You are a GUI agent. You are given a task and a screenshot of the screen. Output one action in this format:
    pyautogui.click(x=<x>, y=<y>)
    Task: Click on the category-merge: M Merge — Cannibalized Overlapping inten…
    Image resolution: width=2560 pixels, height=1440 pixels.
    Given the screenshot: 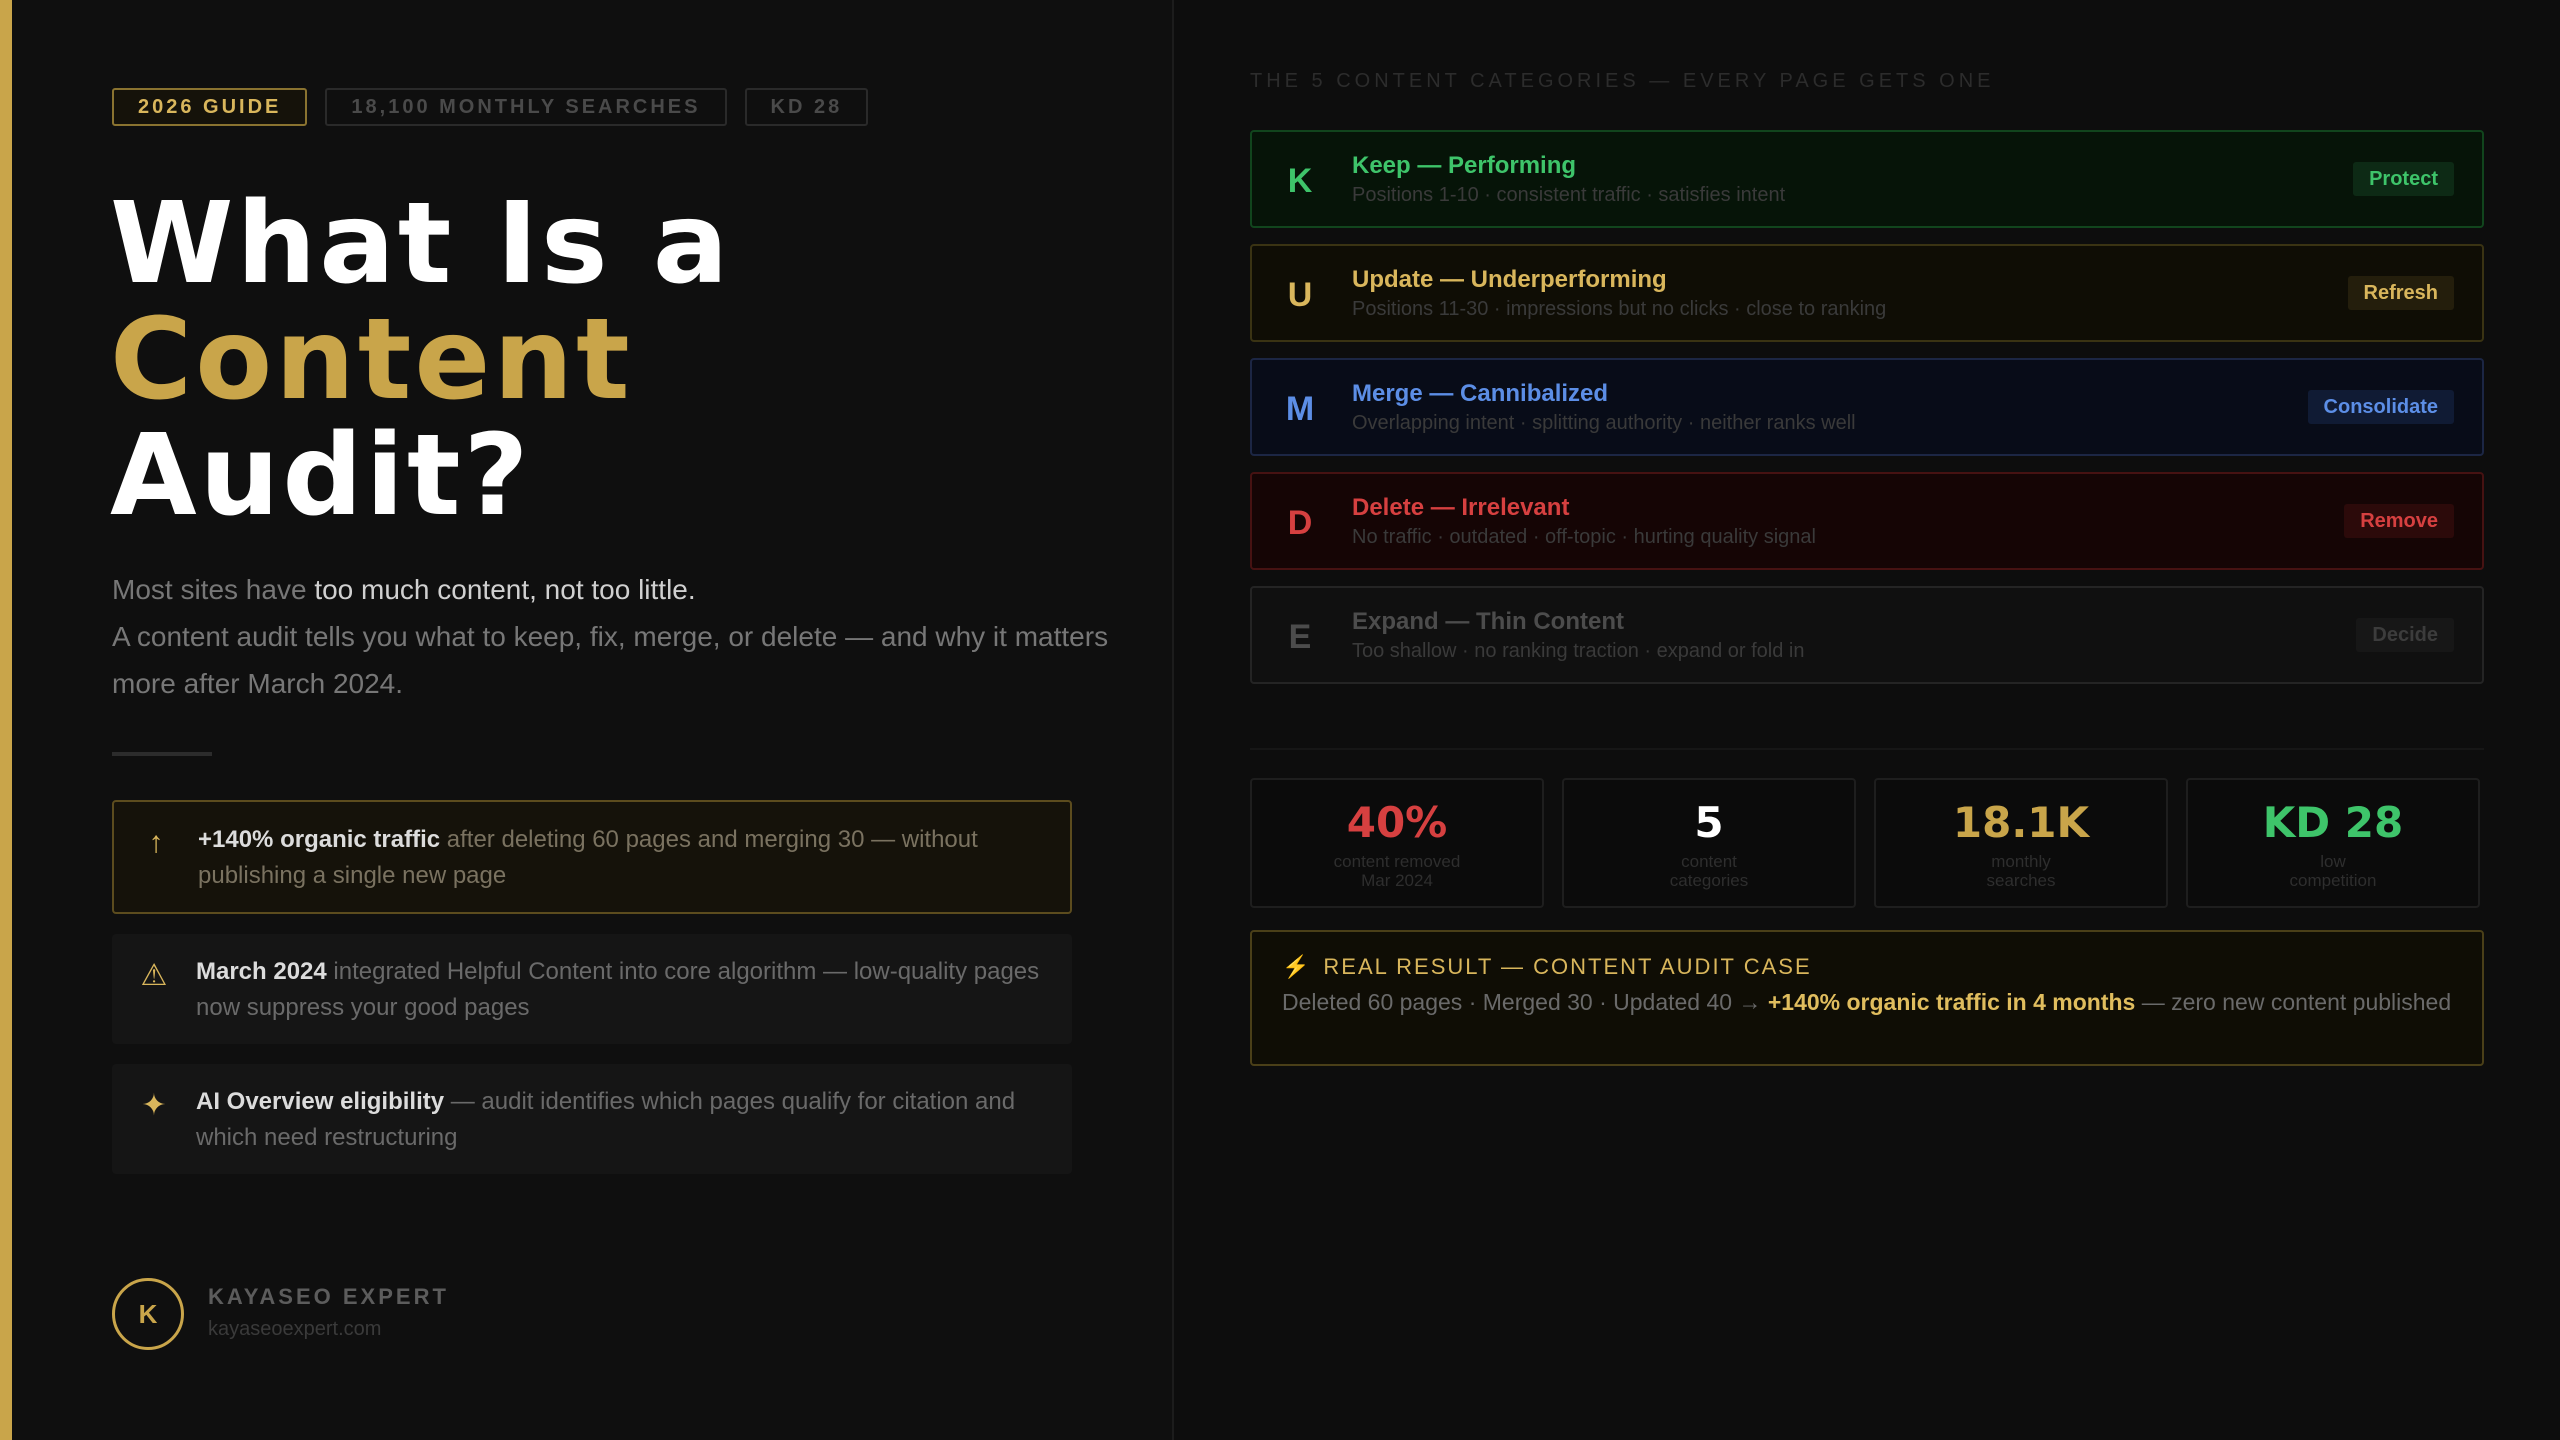 What is the action you would take?
    pyautogui.click(x=1867, y=407)
    